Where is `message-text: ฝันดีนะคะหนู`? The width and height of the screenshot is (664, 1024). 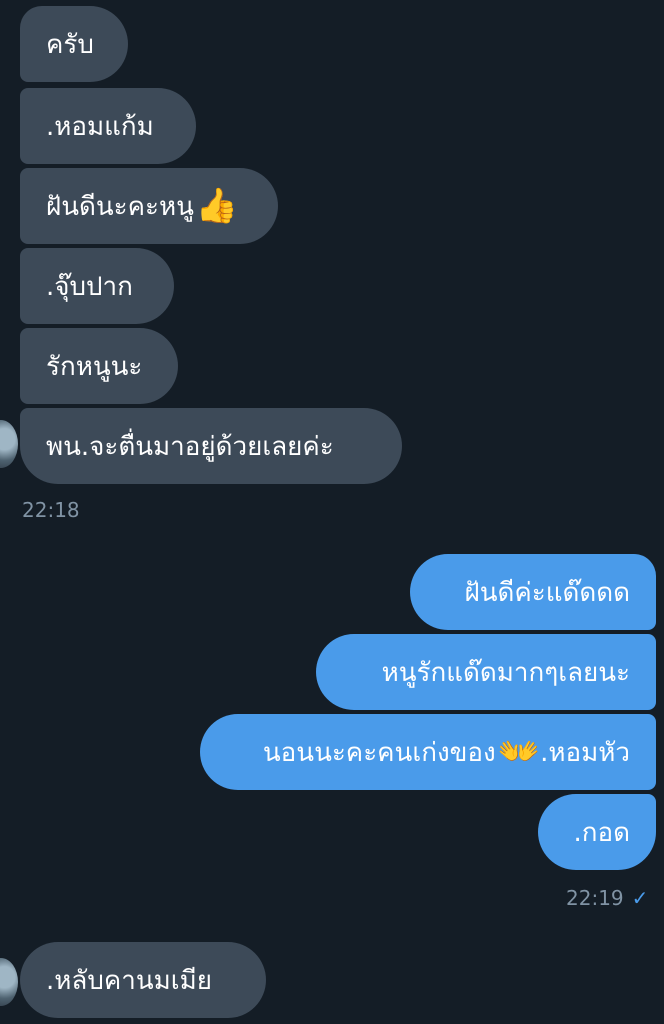 message-text: ฝันดีนะคะหนู is located at coordinates (120, 206).